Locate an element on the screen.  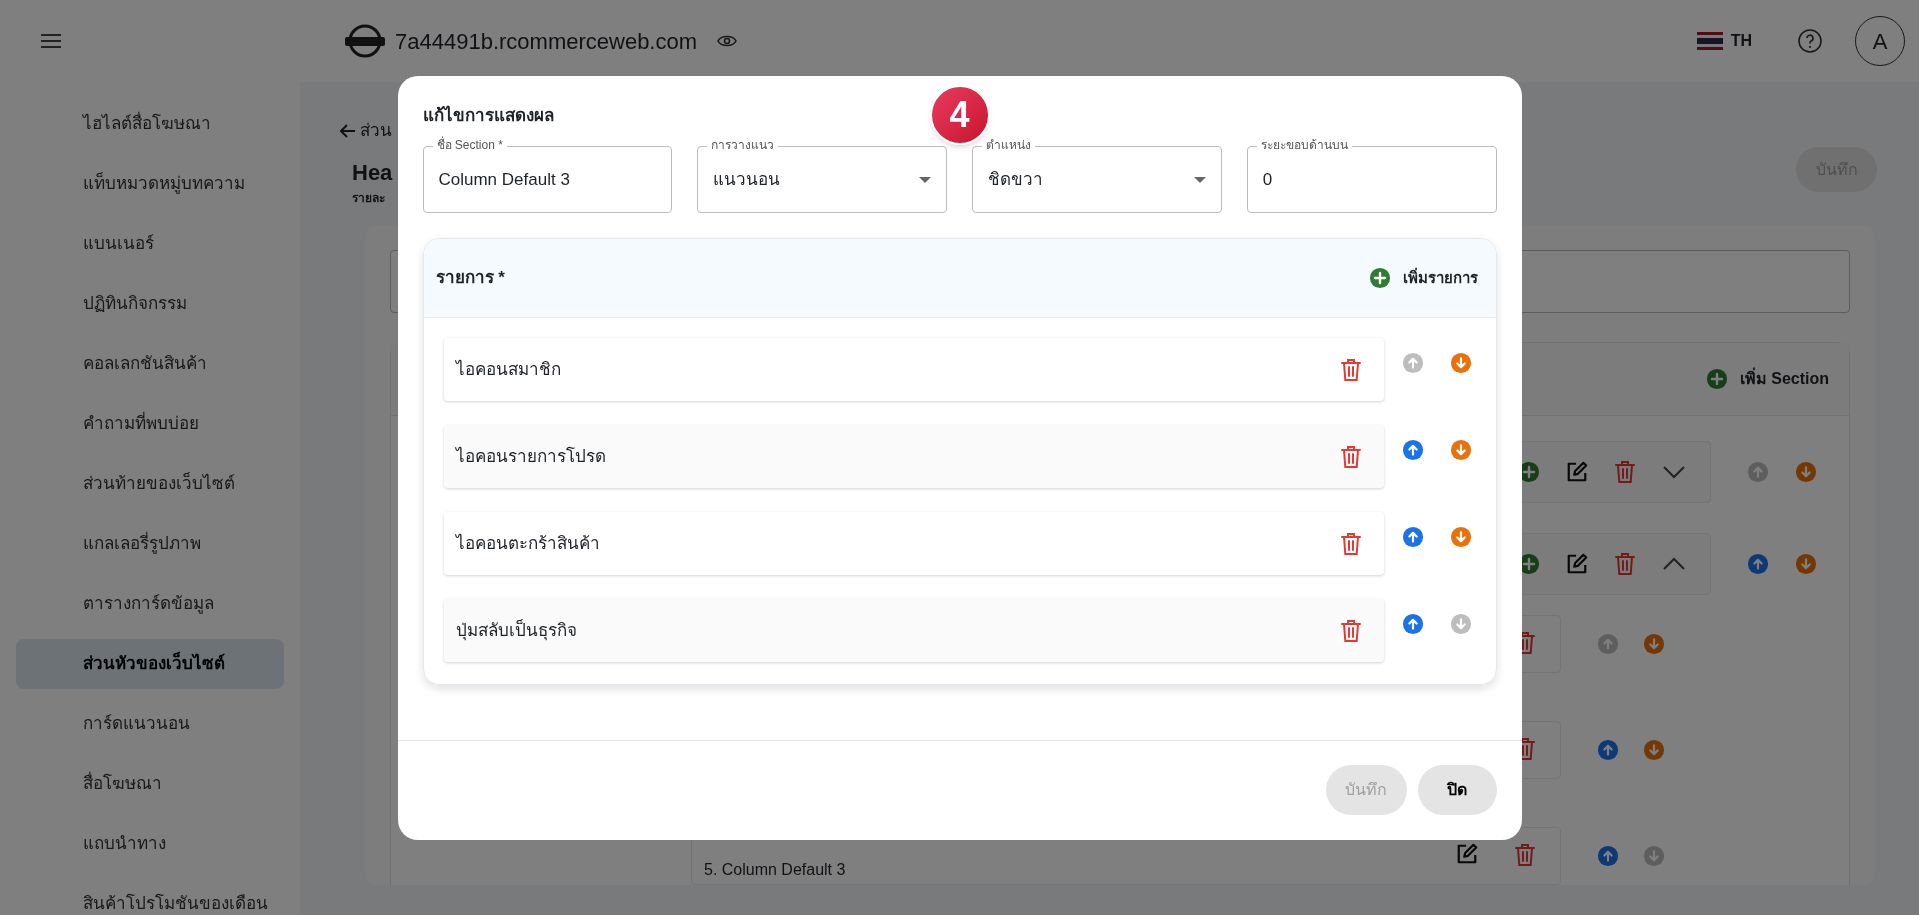
sidebar-item: คอลเลกชันสินค้า is located at coordinates (150, 364).